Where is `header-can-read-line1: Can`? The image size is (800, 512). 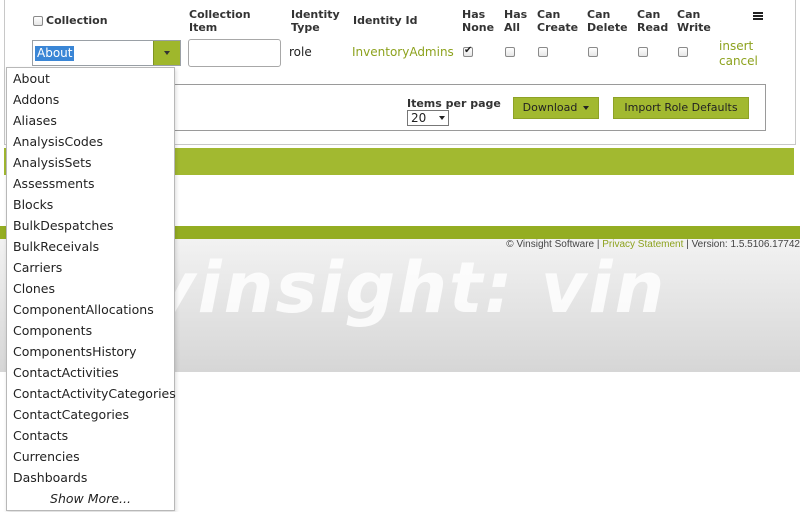
header-can-read-line1: Can is located at coordinates (649, 14).